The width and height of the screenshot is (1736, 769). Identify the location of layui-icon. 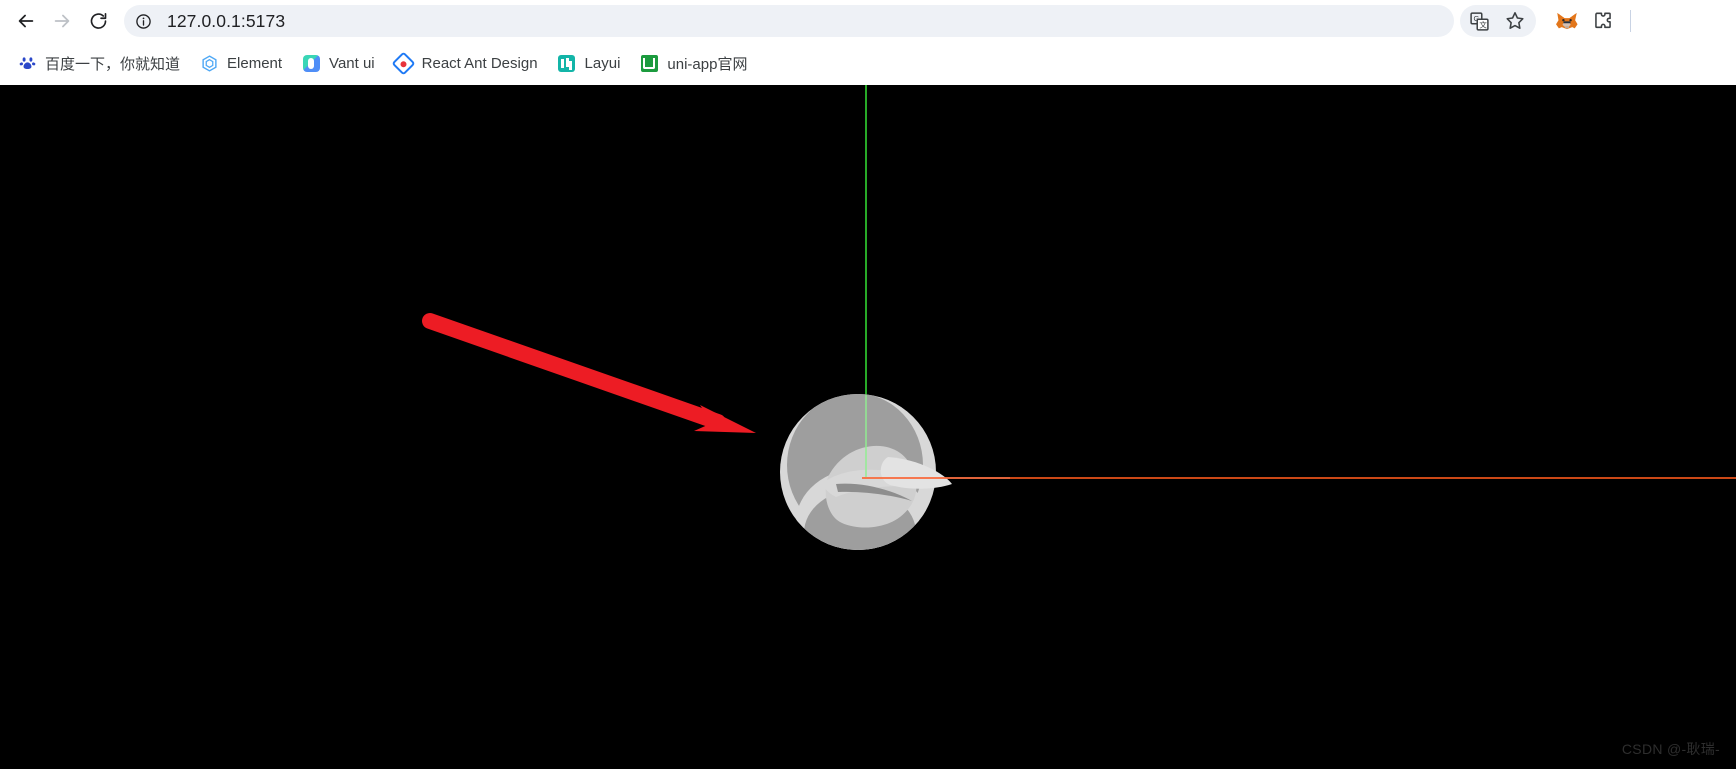
(567, 63).